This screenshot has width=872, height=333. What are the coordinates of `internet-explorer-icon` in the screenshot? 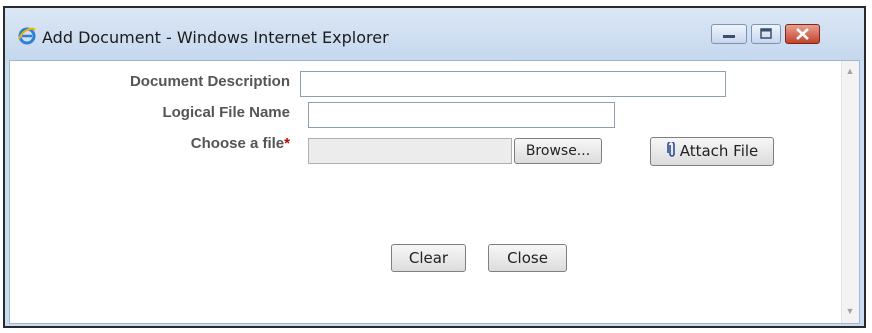 It's located at (27, 36).